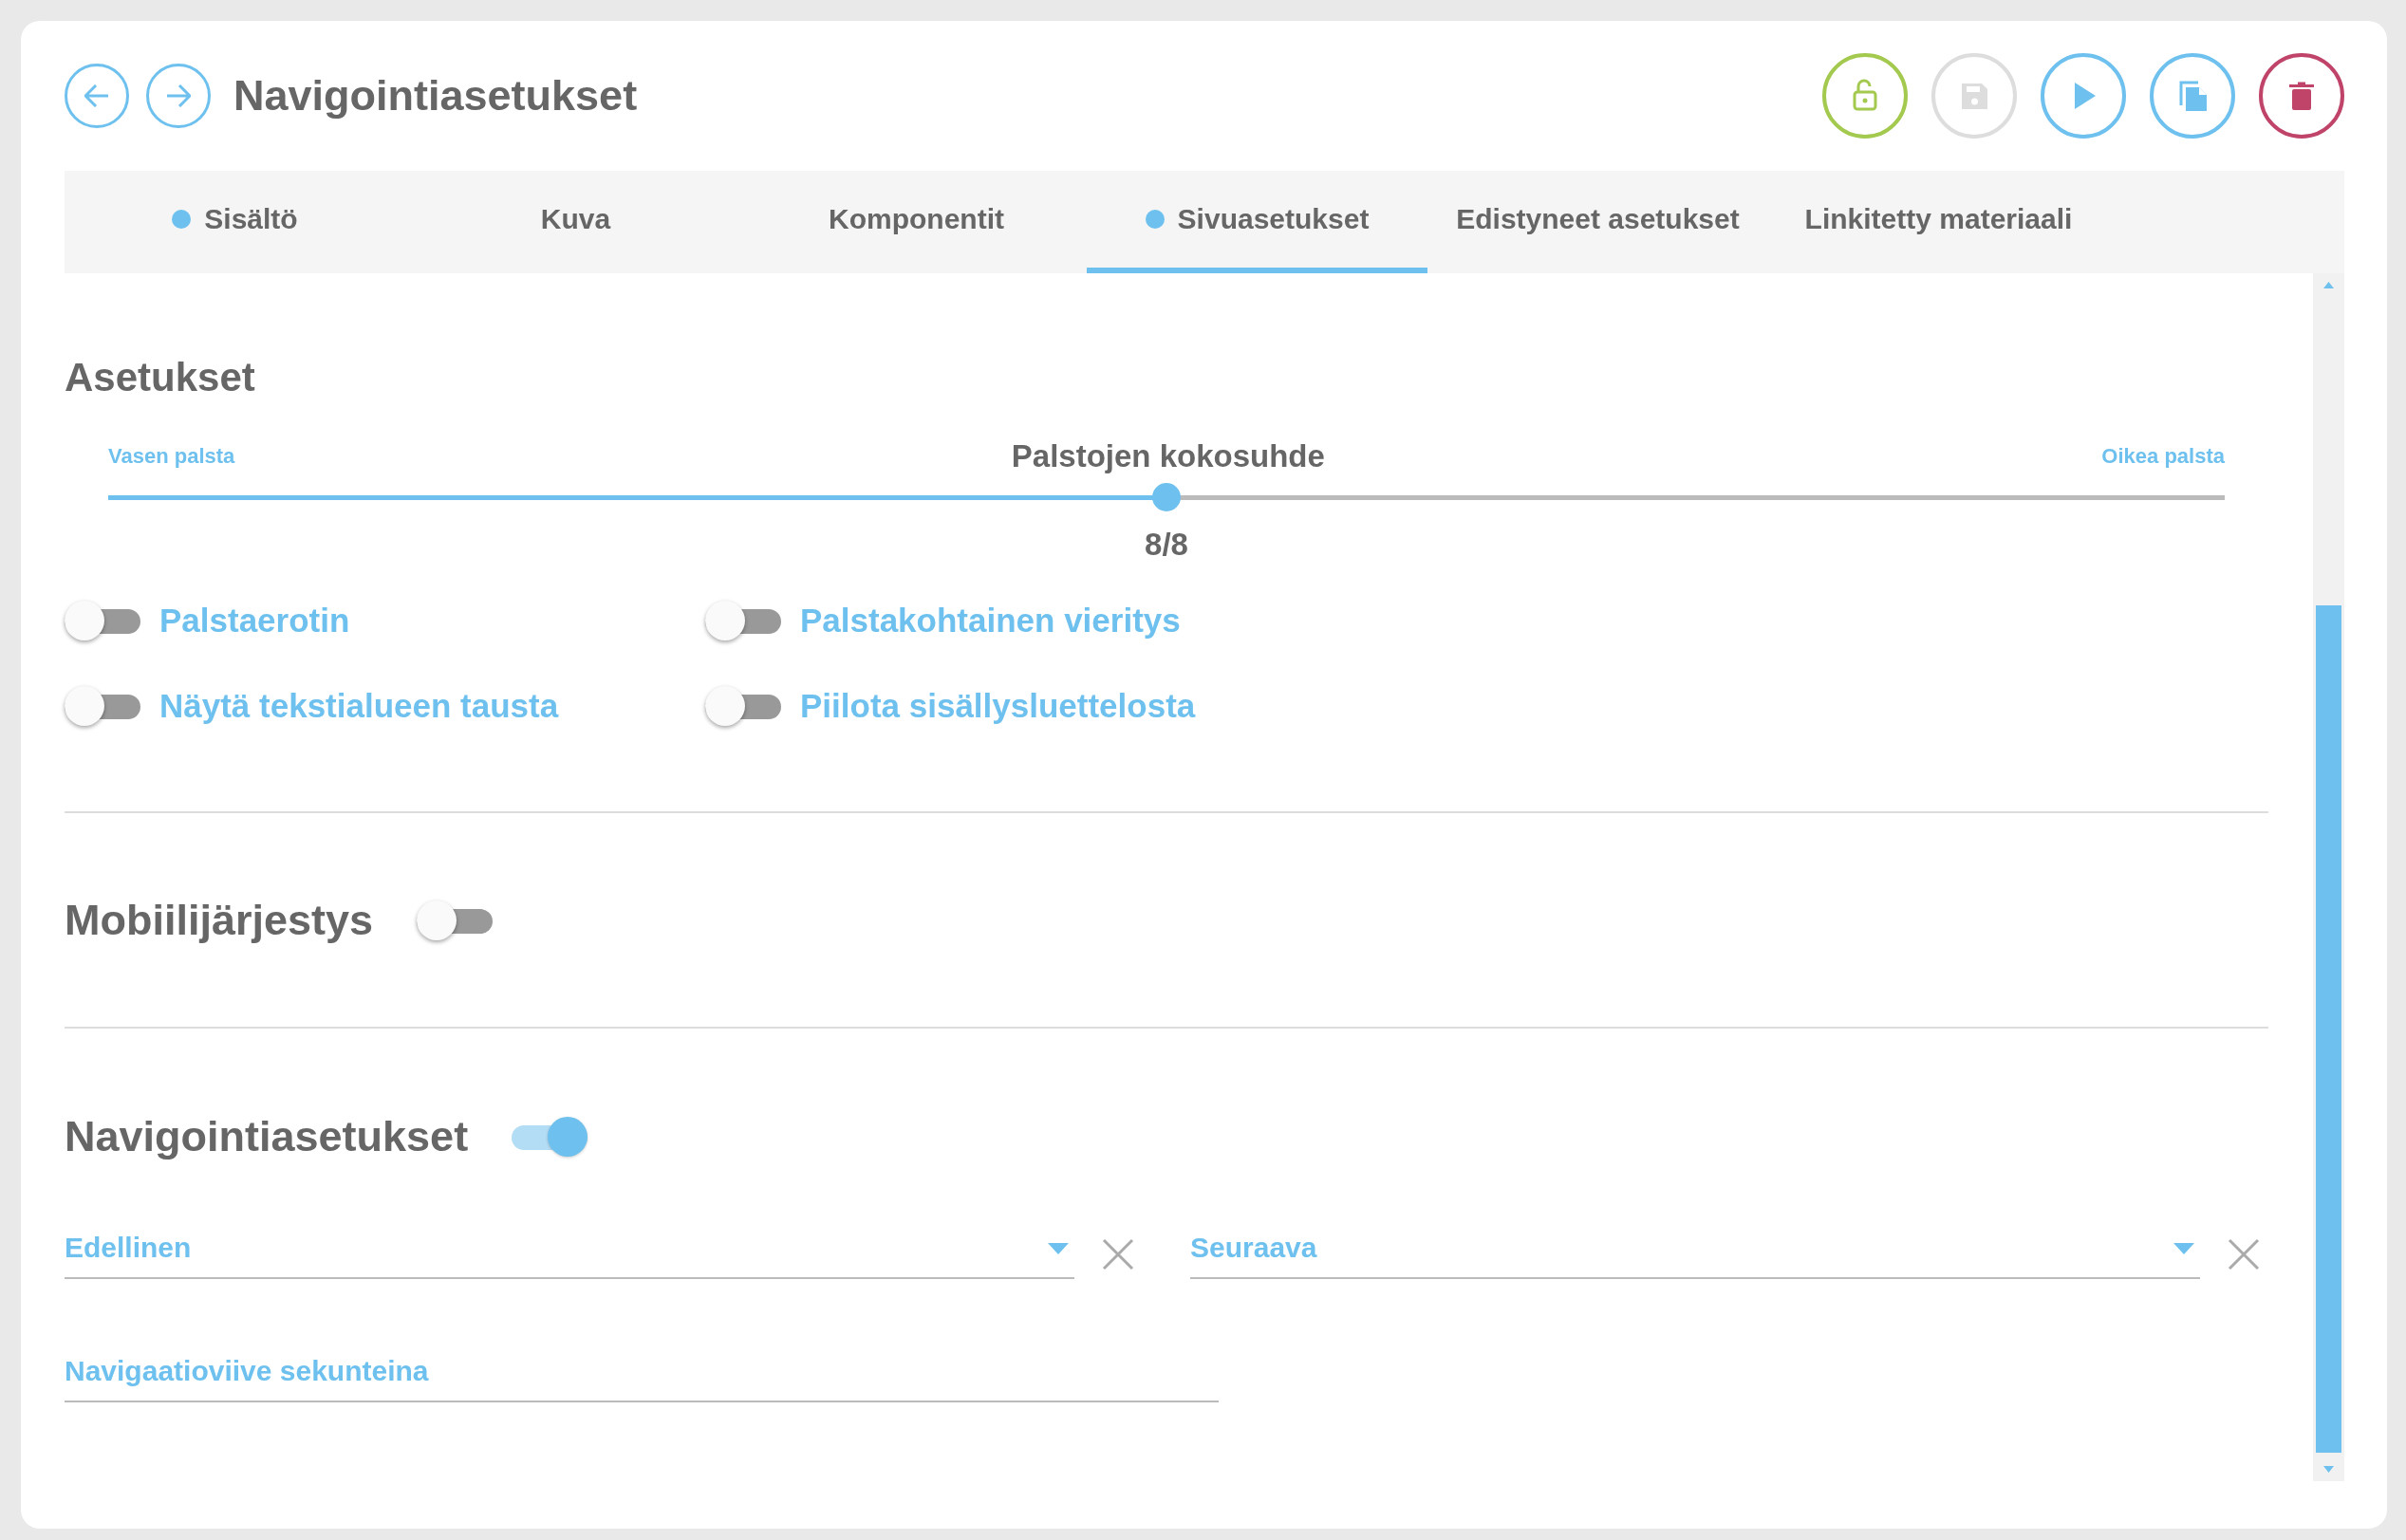  I want to click on section-heading: Asetukset, so click(160, 377).